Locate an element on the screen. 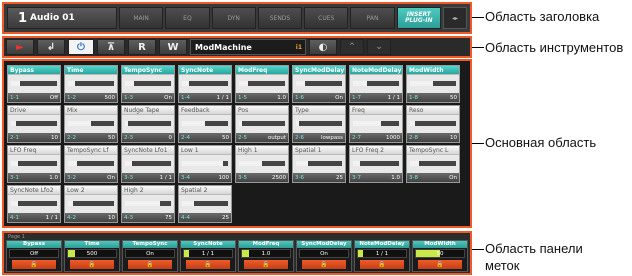 This screenshot has height=276, width=632. bank-param-value: 50 is located at coordinates (440, 253).